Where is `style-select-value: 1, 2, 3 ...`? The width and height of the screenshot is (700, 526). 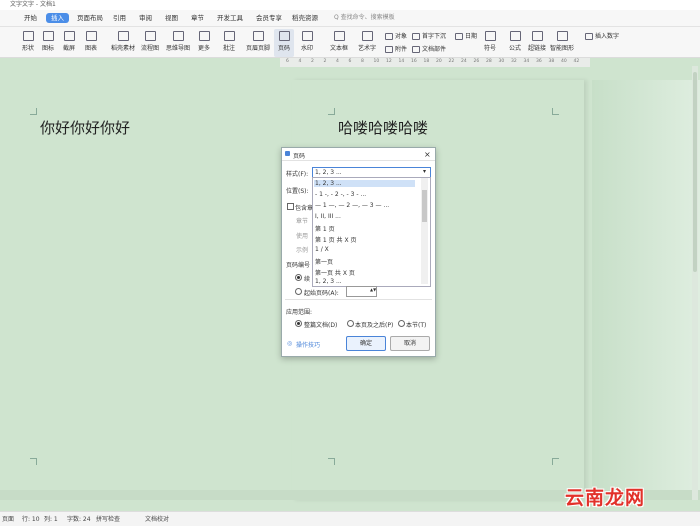
style-select-value: 1, 2, 3 ... is located at coordinates (328, 172).